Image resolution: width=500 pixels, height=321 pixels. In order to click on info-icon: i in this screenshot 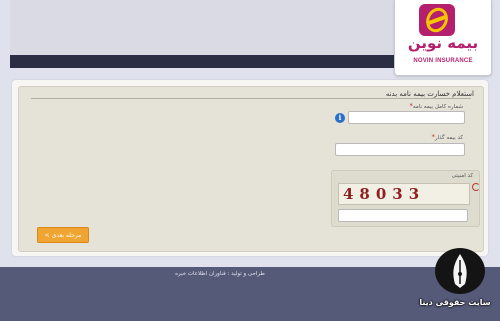, I will do `click(340, 118)`.